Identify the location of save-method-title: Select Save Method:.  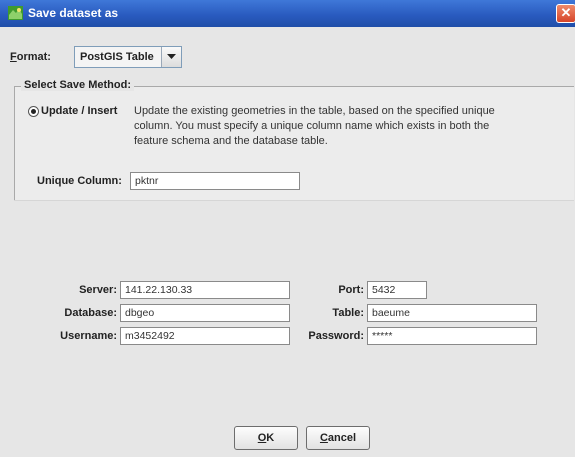
(77, 85).